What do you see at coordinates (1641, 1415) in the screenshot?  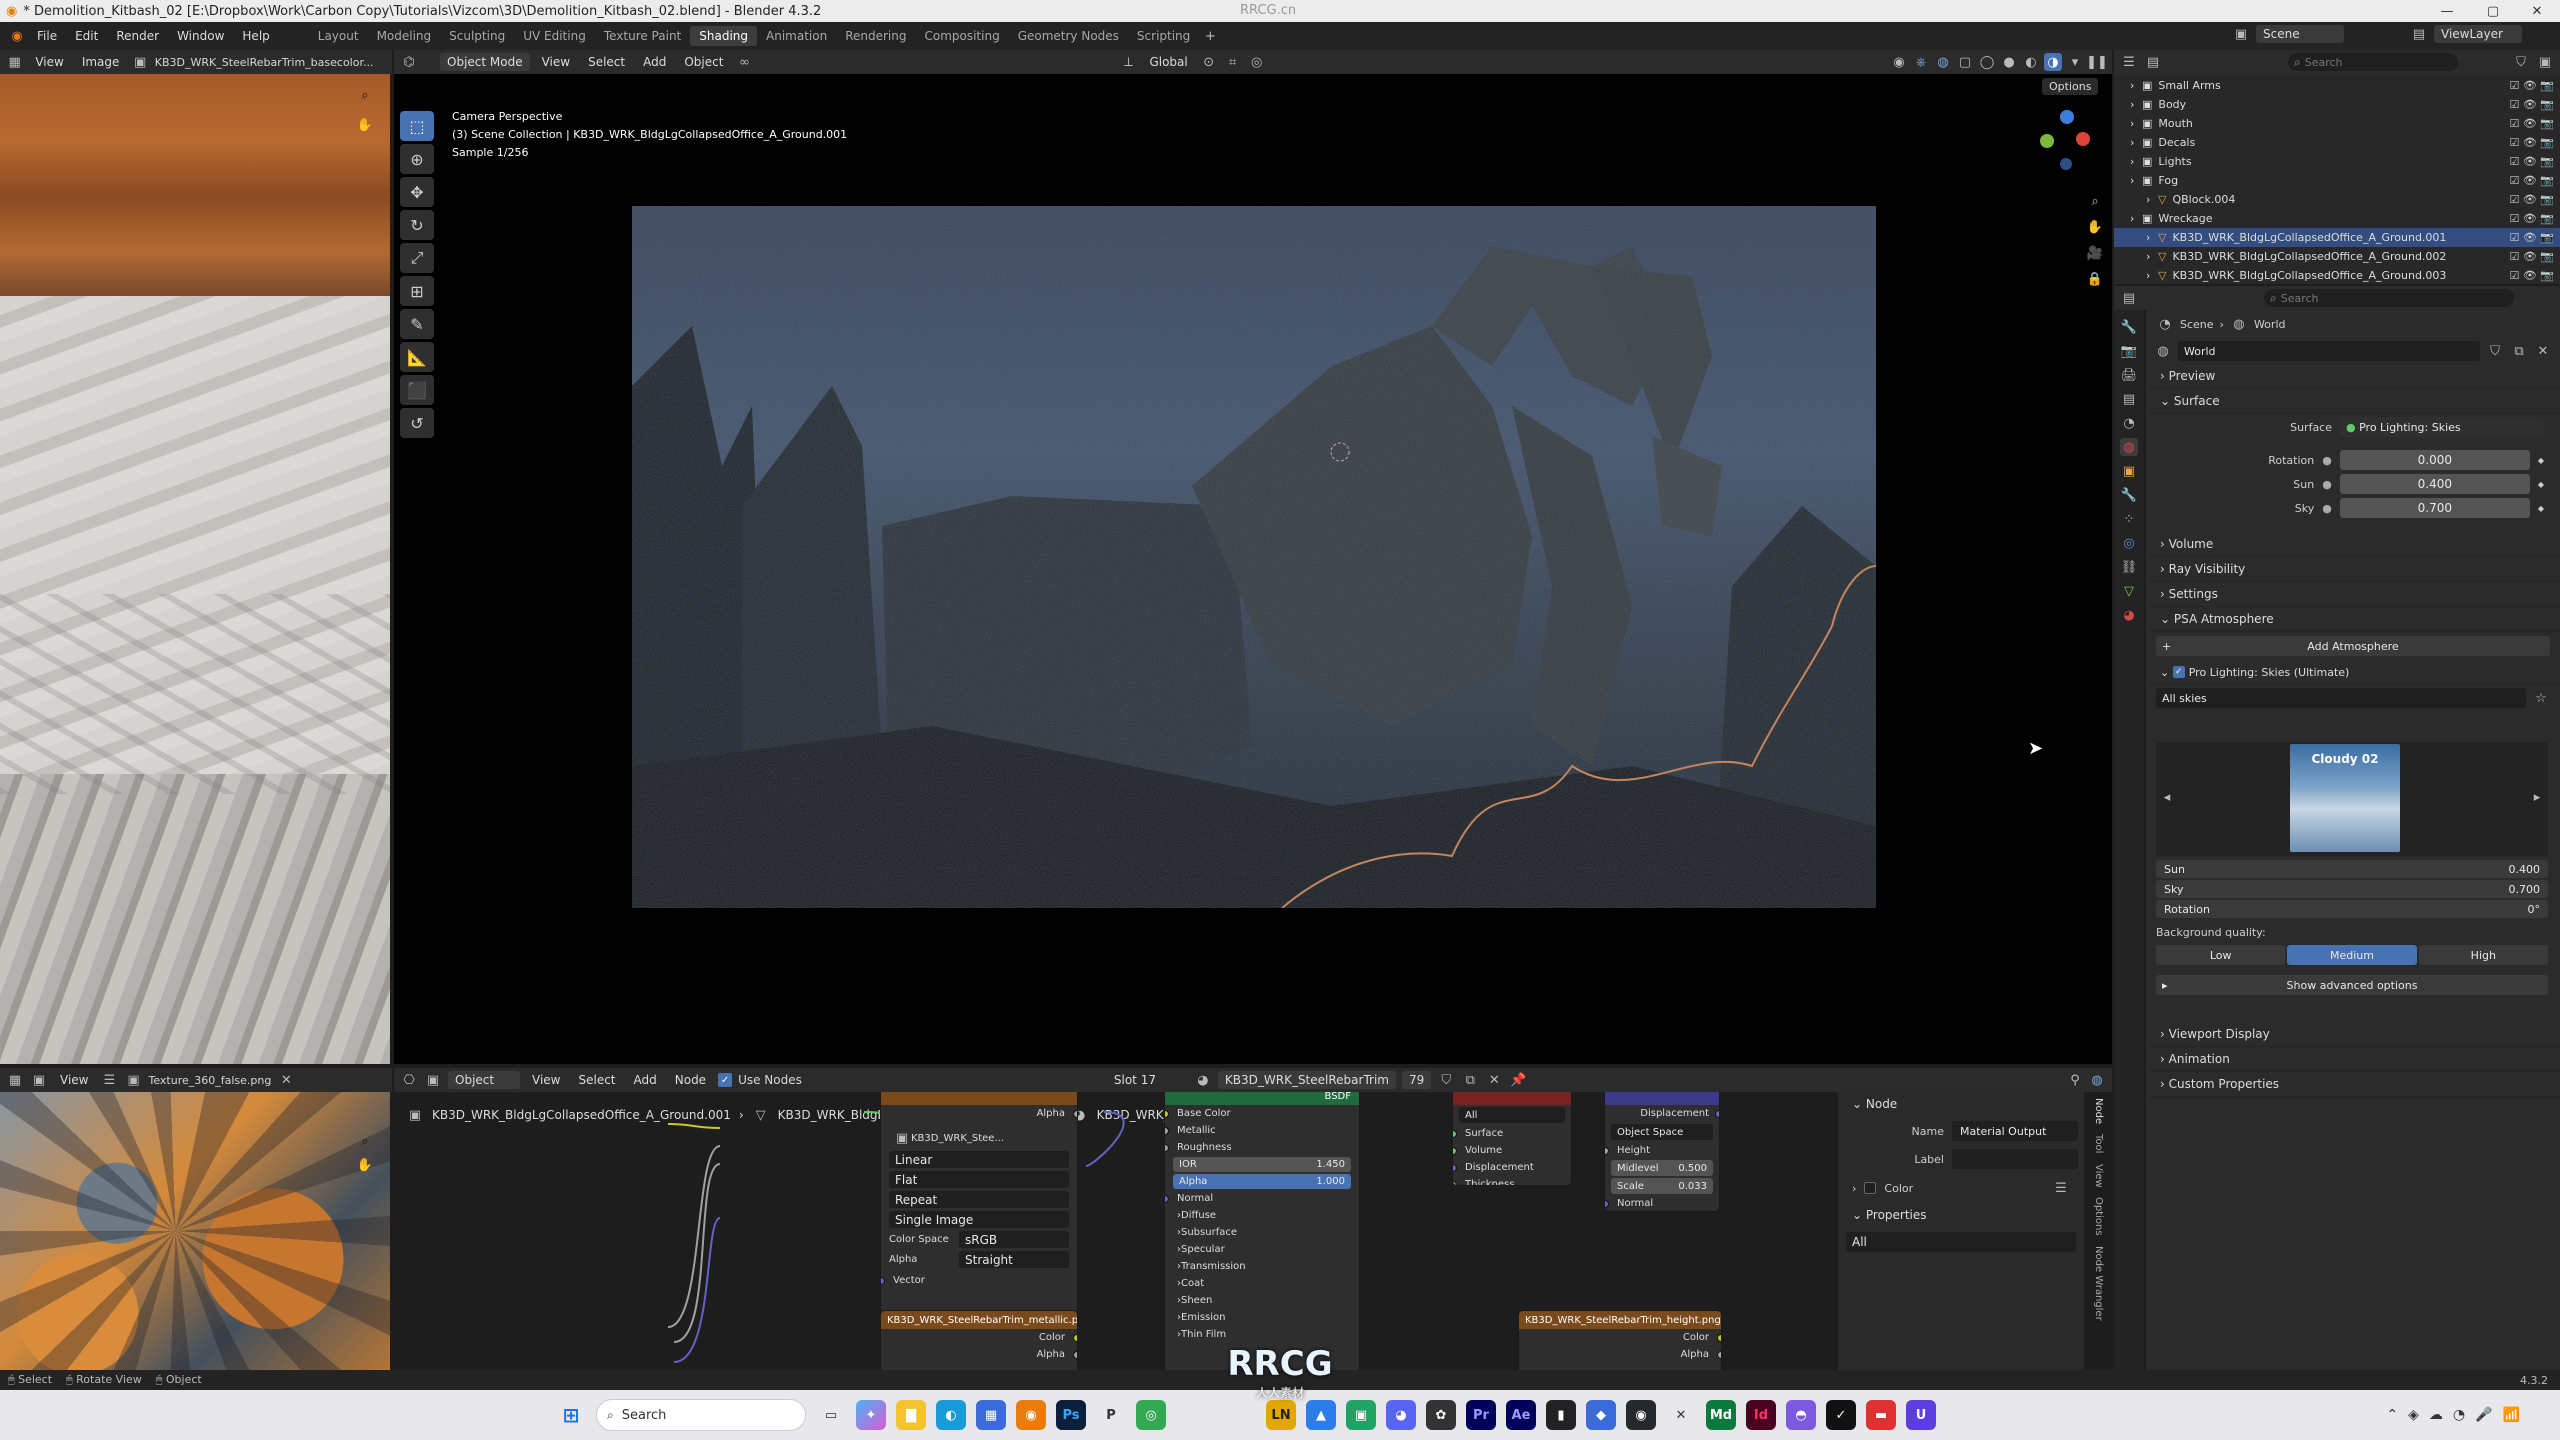 I see `github-icon: ◉` at bounding box center [1641, 1415].